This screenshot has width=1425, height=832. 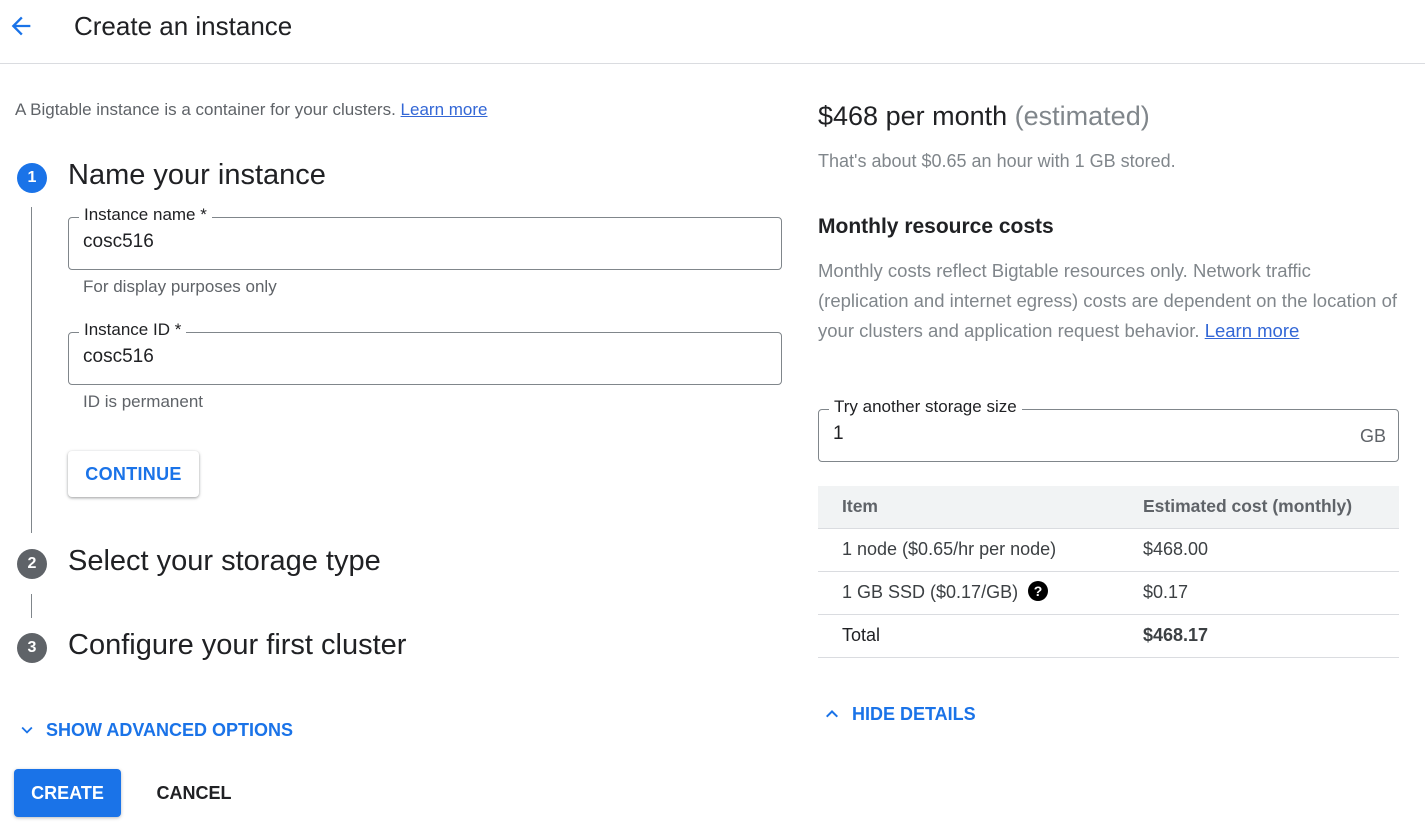 I want to click on arrow-back-icon, so click(x=21, y=26).